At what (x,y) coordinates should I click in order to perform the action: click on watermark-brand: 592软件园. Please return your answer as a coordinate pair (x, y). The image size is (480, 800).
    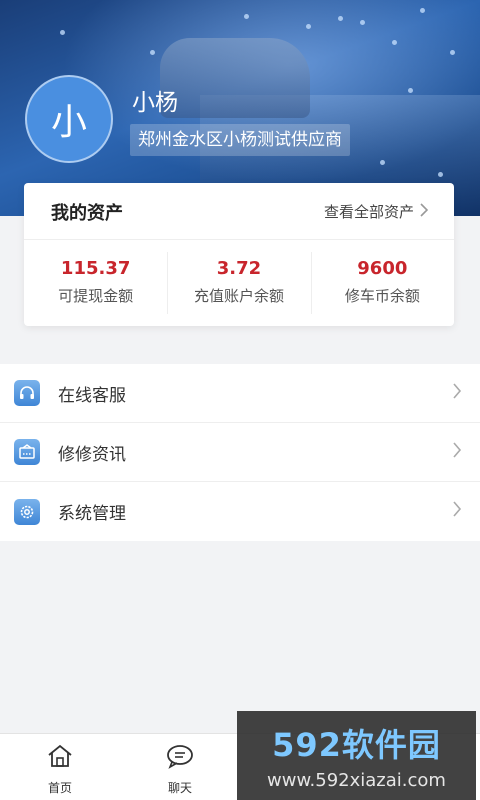
    Looking at the image, I should click on (356, 745).